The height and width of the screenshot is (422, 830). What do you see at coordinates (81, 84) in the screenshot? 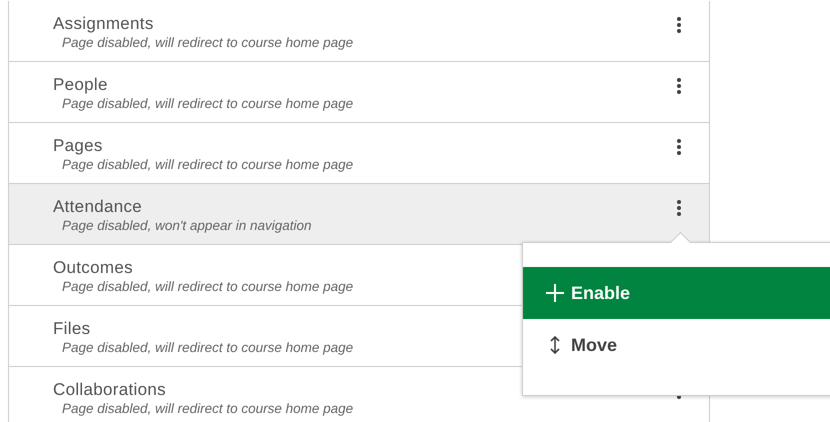
I see `nav-item-title: People` at bounding box center [81, 84].